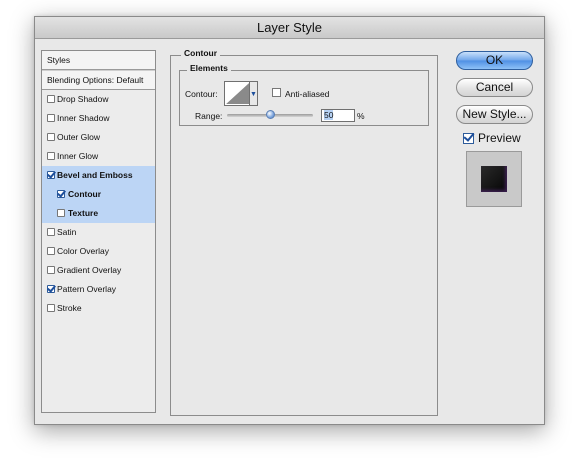  Describe the element at coordinates (494, 60) in the screenshot. I see `ok-button: OK` at that location.